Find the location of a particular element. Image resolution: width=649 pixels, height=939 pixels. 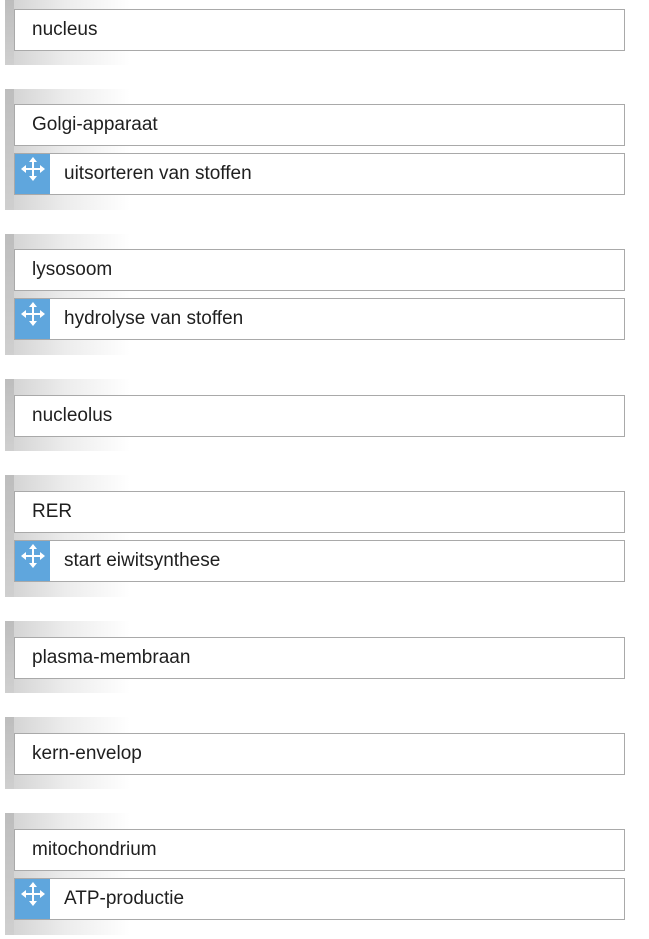

drop-zone-mitochondrium: mitochondrium ATP-productie is located at coordinates (316, 874).